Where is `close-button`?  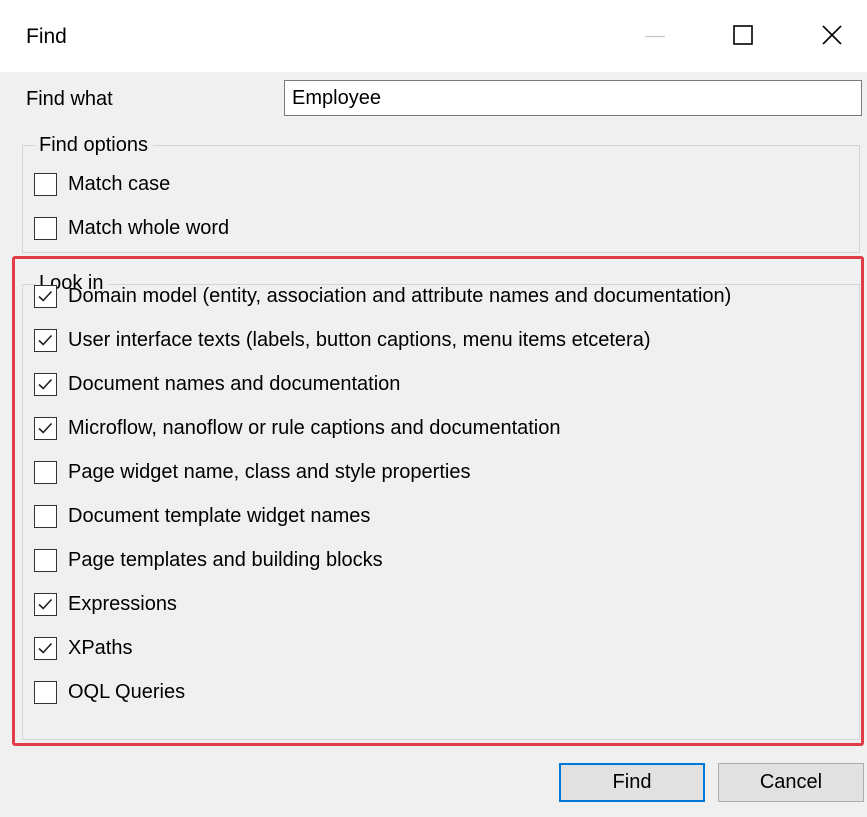 close-button is located at coordinates (831, 36).